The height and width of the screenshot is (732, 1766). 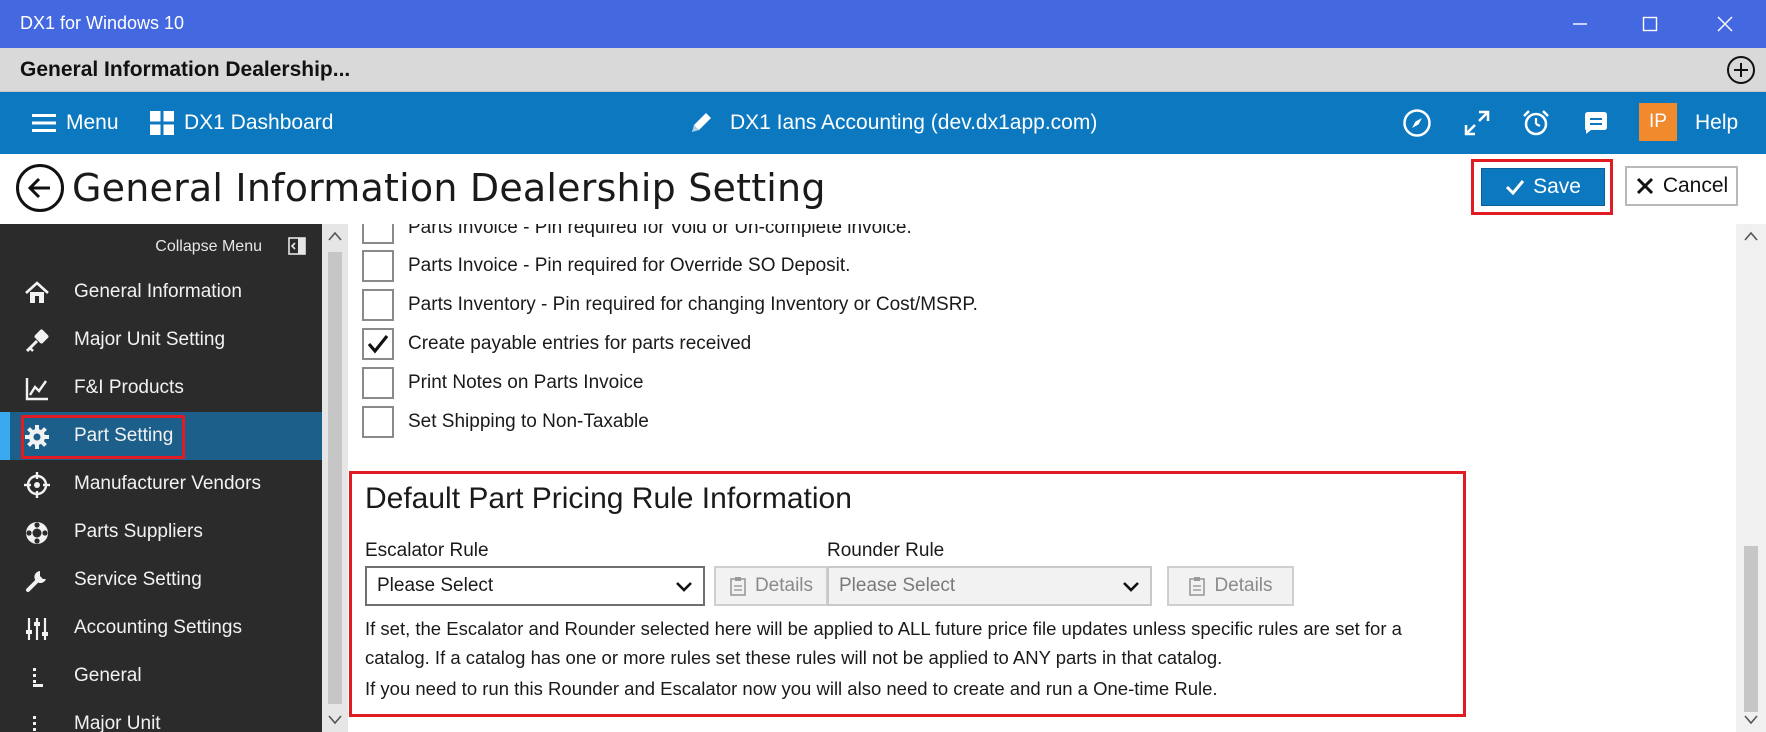 I want to click on escalator-rule-label: Escalator Rule, so click(x=427, y=550).